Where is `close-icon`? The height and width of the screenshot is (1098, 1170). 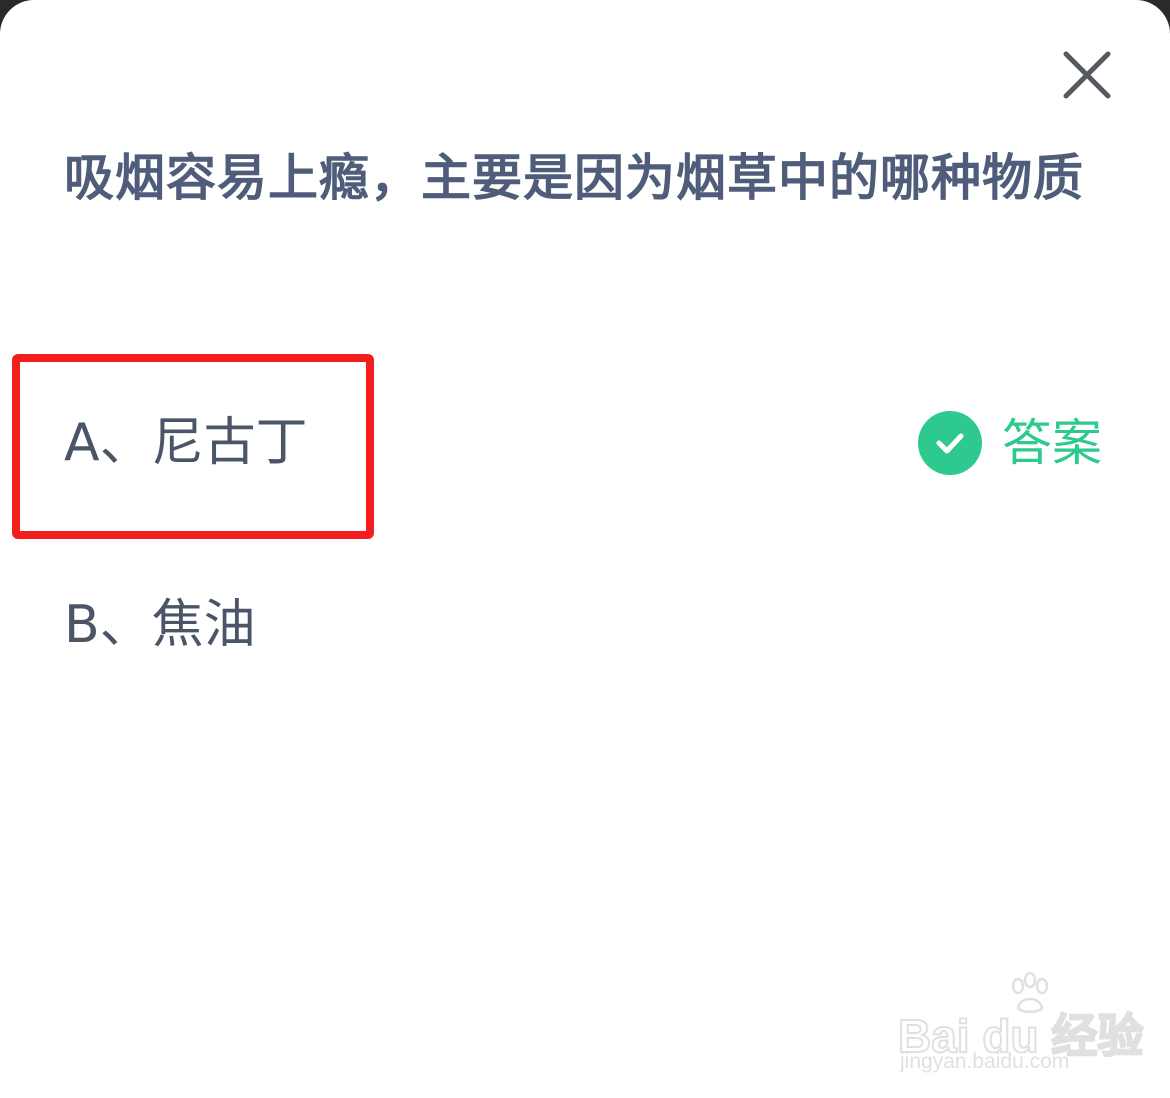 close-icon is located at coordinates (1087, 75).